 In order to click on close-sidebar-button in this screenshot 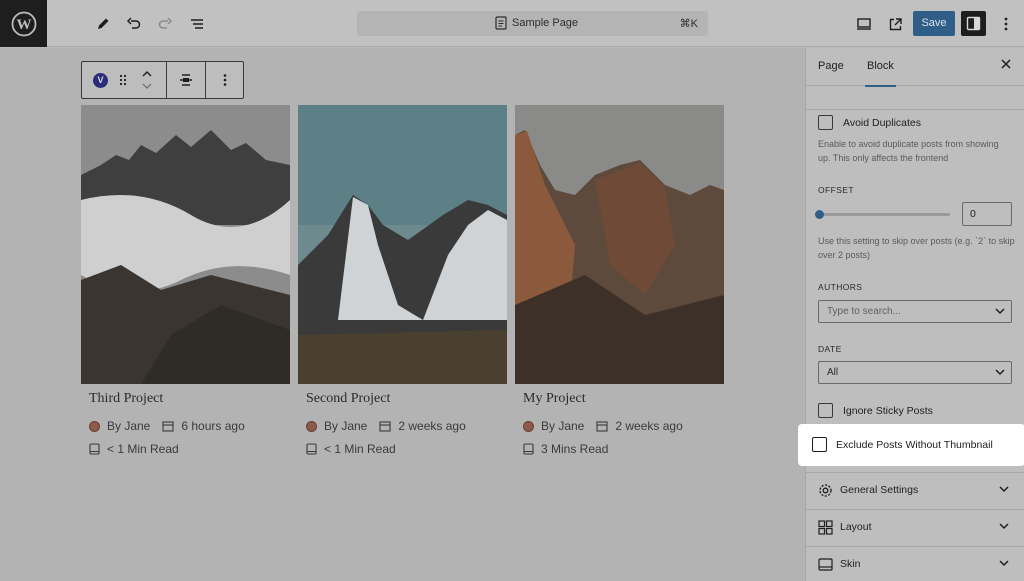, I will do `click(1006, 64)`.